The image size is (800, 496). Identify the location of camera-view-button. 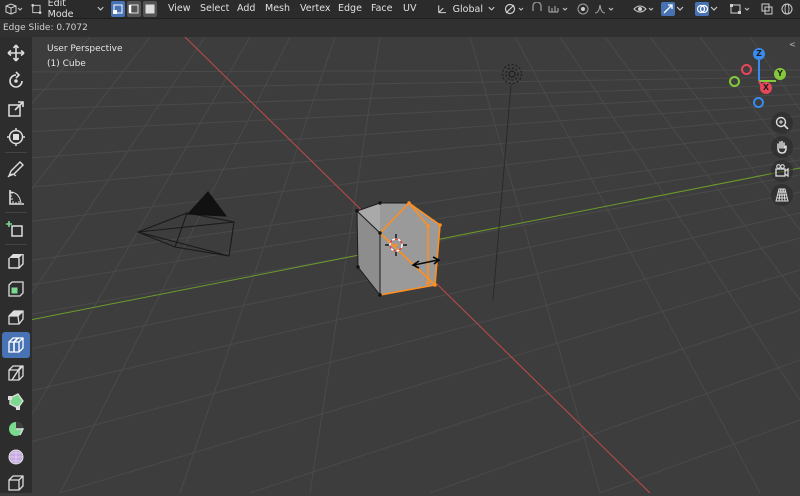
(782, 171).